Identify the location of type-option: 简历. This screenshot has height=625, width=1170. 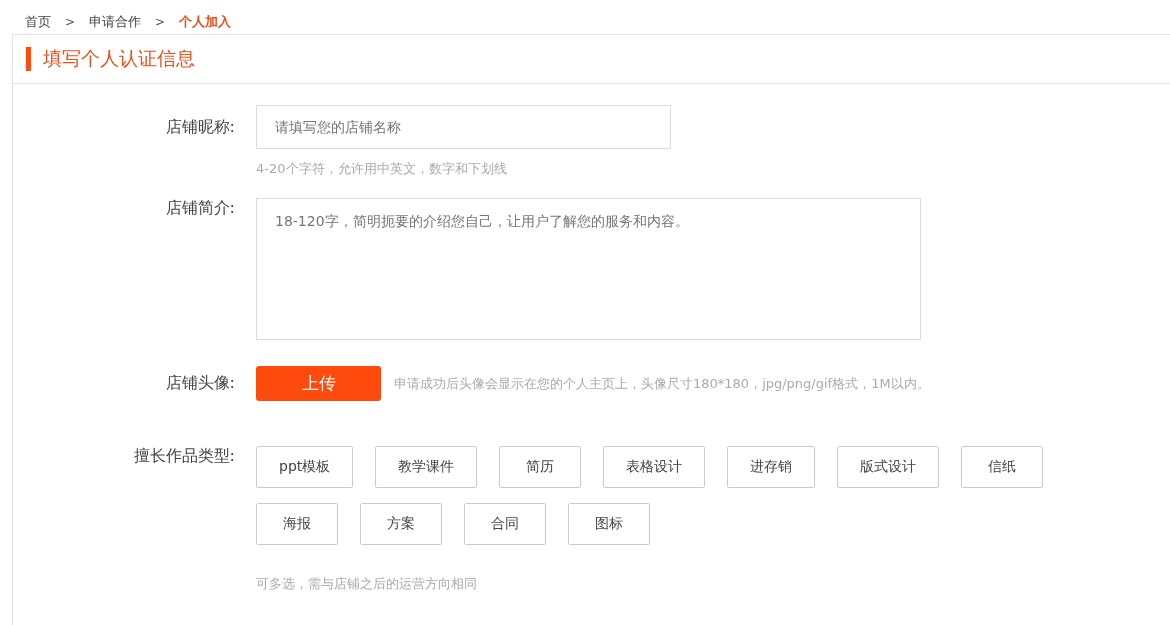
(540, 467).